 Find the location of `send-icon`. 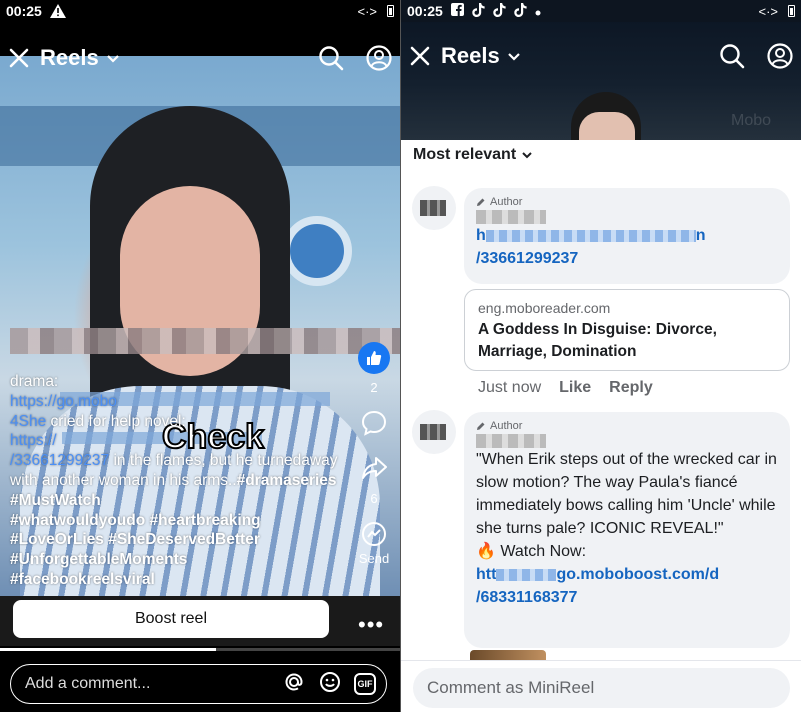

send-icon is located at coordinates (374, 535).